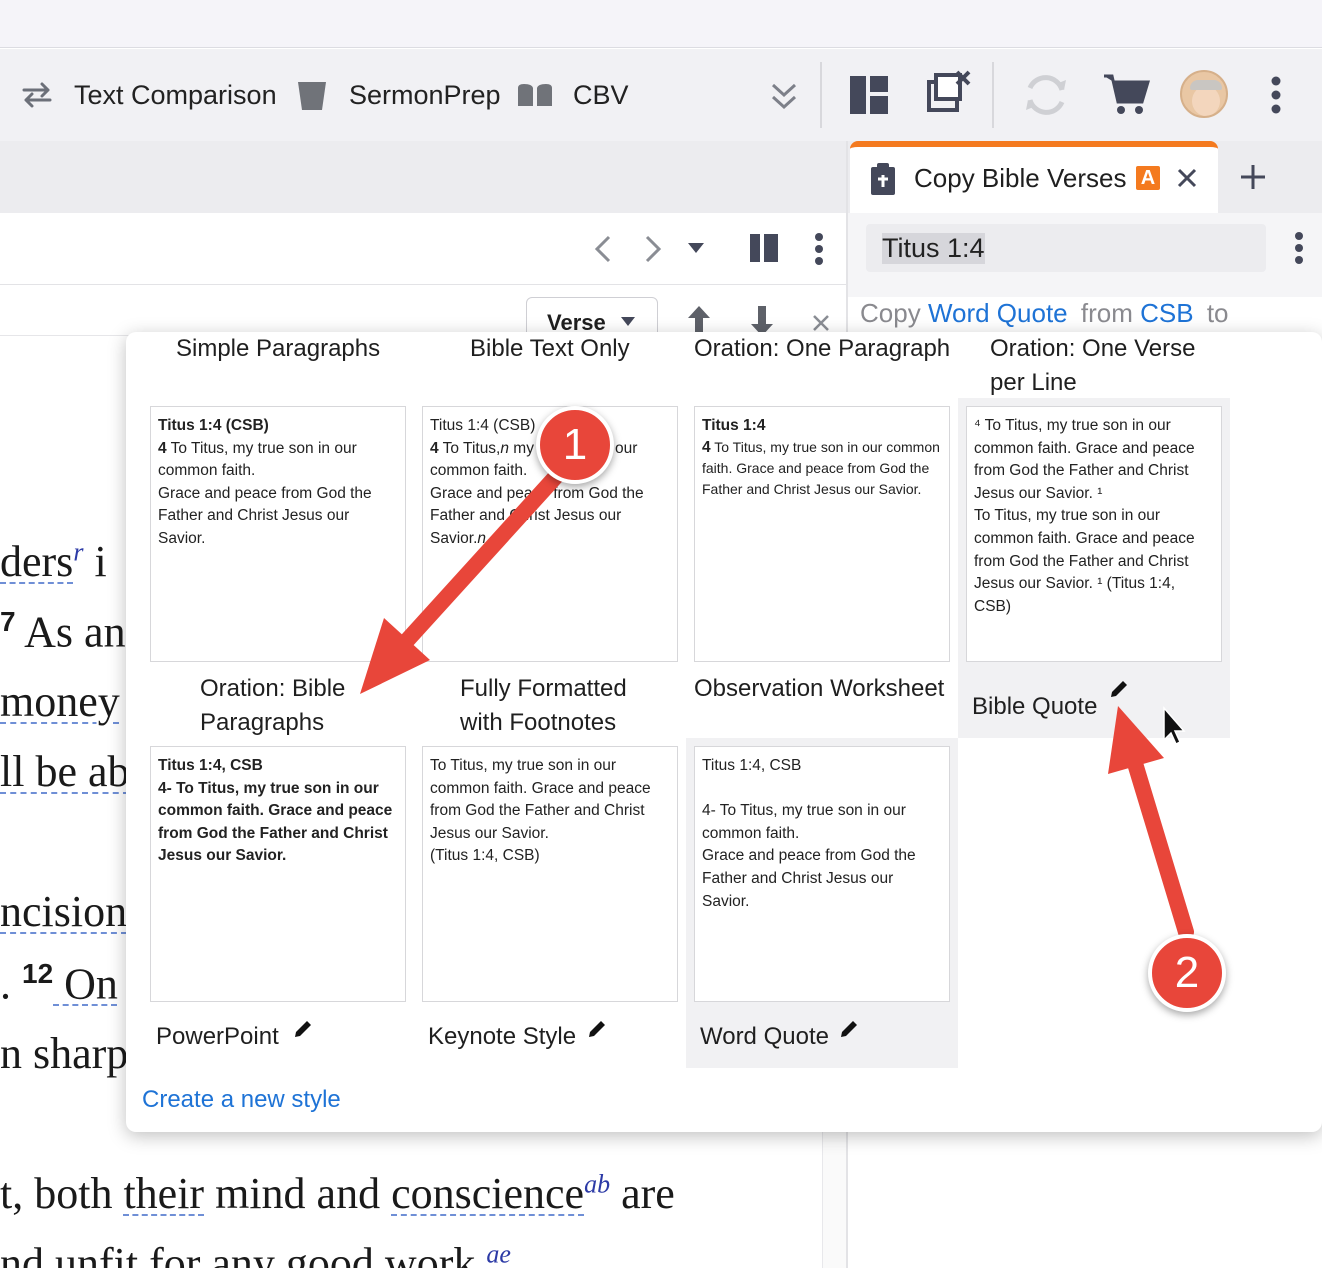  I want to click on mouse-cursor-icon, so click(1174, 725).